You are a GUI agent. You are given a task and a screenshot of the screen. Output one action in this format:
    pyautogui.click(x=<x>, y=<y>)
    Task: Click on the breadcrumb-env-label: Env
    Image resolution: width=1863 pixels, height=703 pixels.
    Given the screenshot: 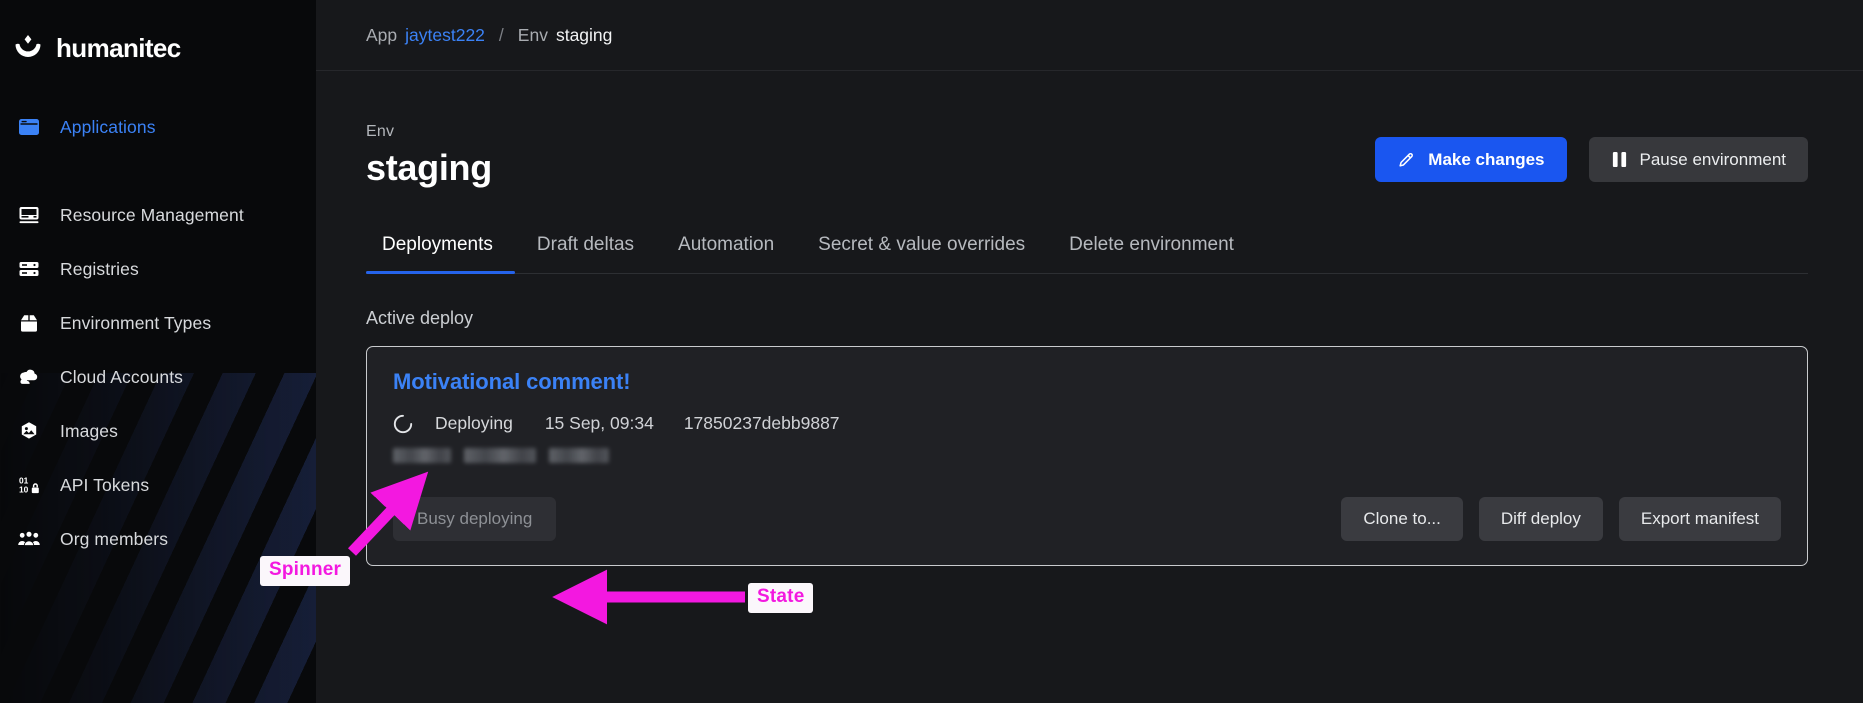 What is the action you would take?
    pyautogui.click(x=532, y=34)
    